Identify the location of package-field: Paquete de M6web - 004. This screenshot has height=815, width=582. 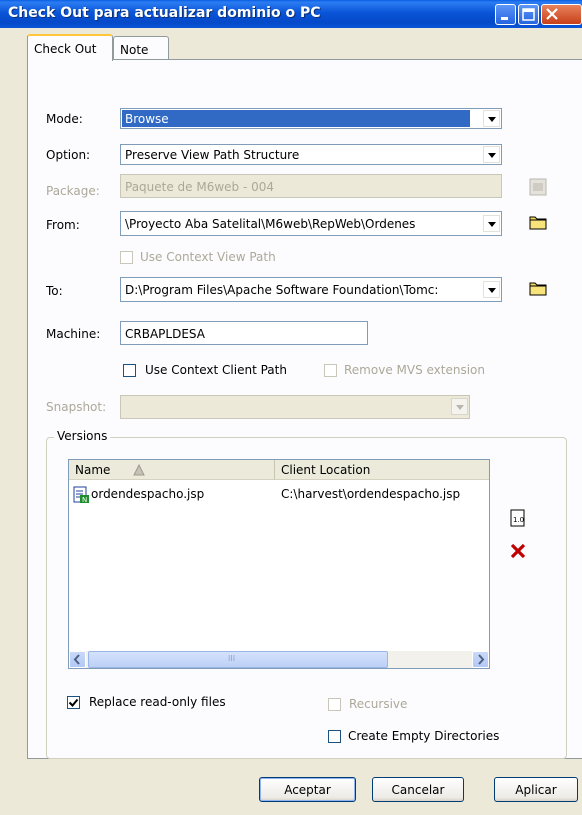
(311, 186).